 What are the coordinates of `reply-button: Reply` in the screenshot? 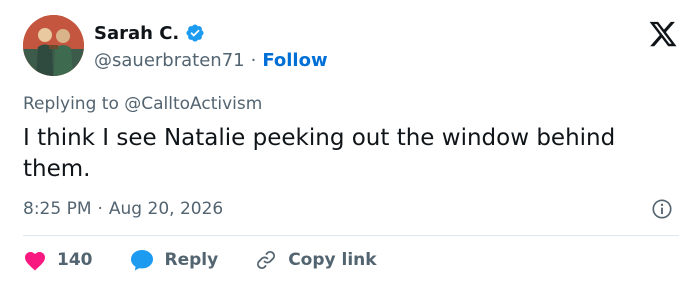 It's located at (174, 260).